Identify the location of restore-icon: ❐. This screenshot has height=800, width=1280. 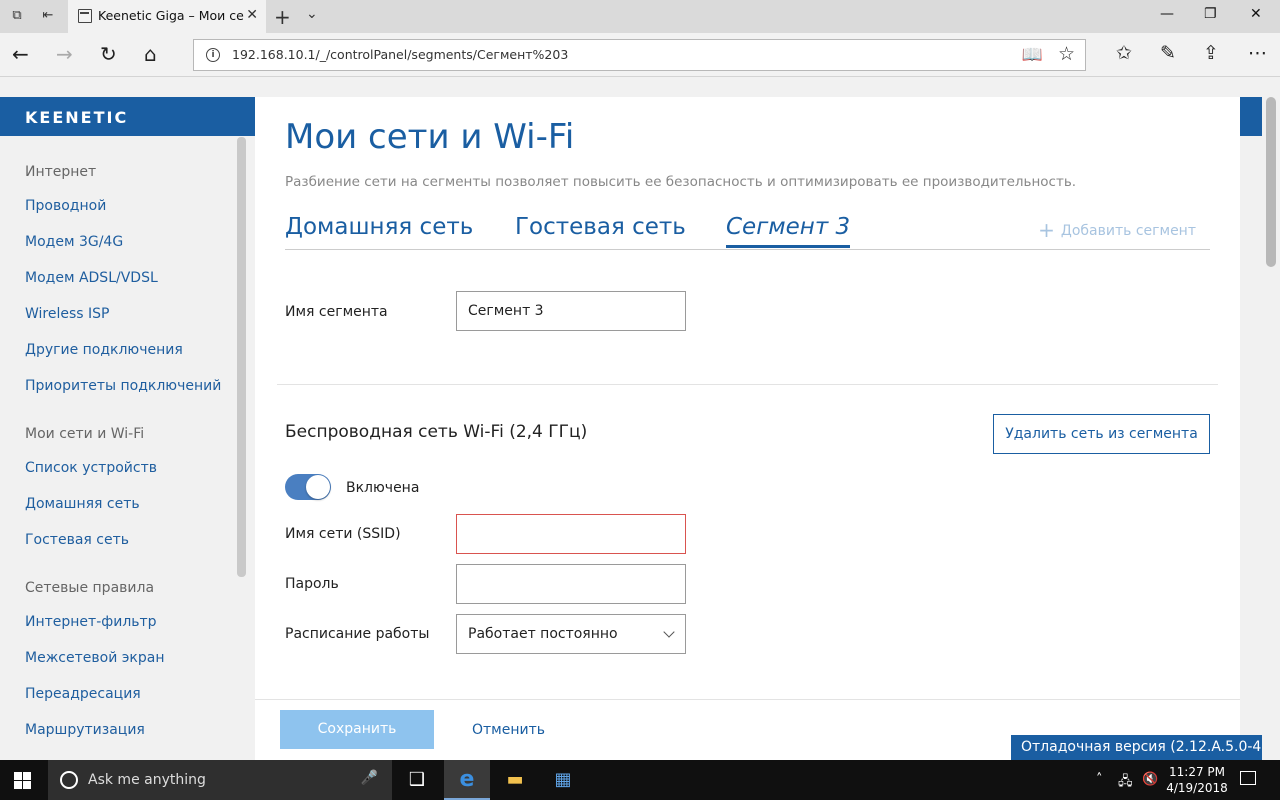
(1210, 14).